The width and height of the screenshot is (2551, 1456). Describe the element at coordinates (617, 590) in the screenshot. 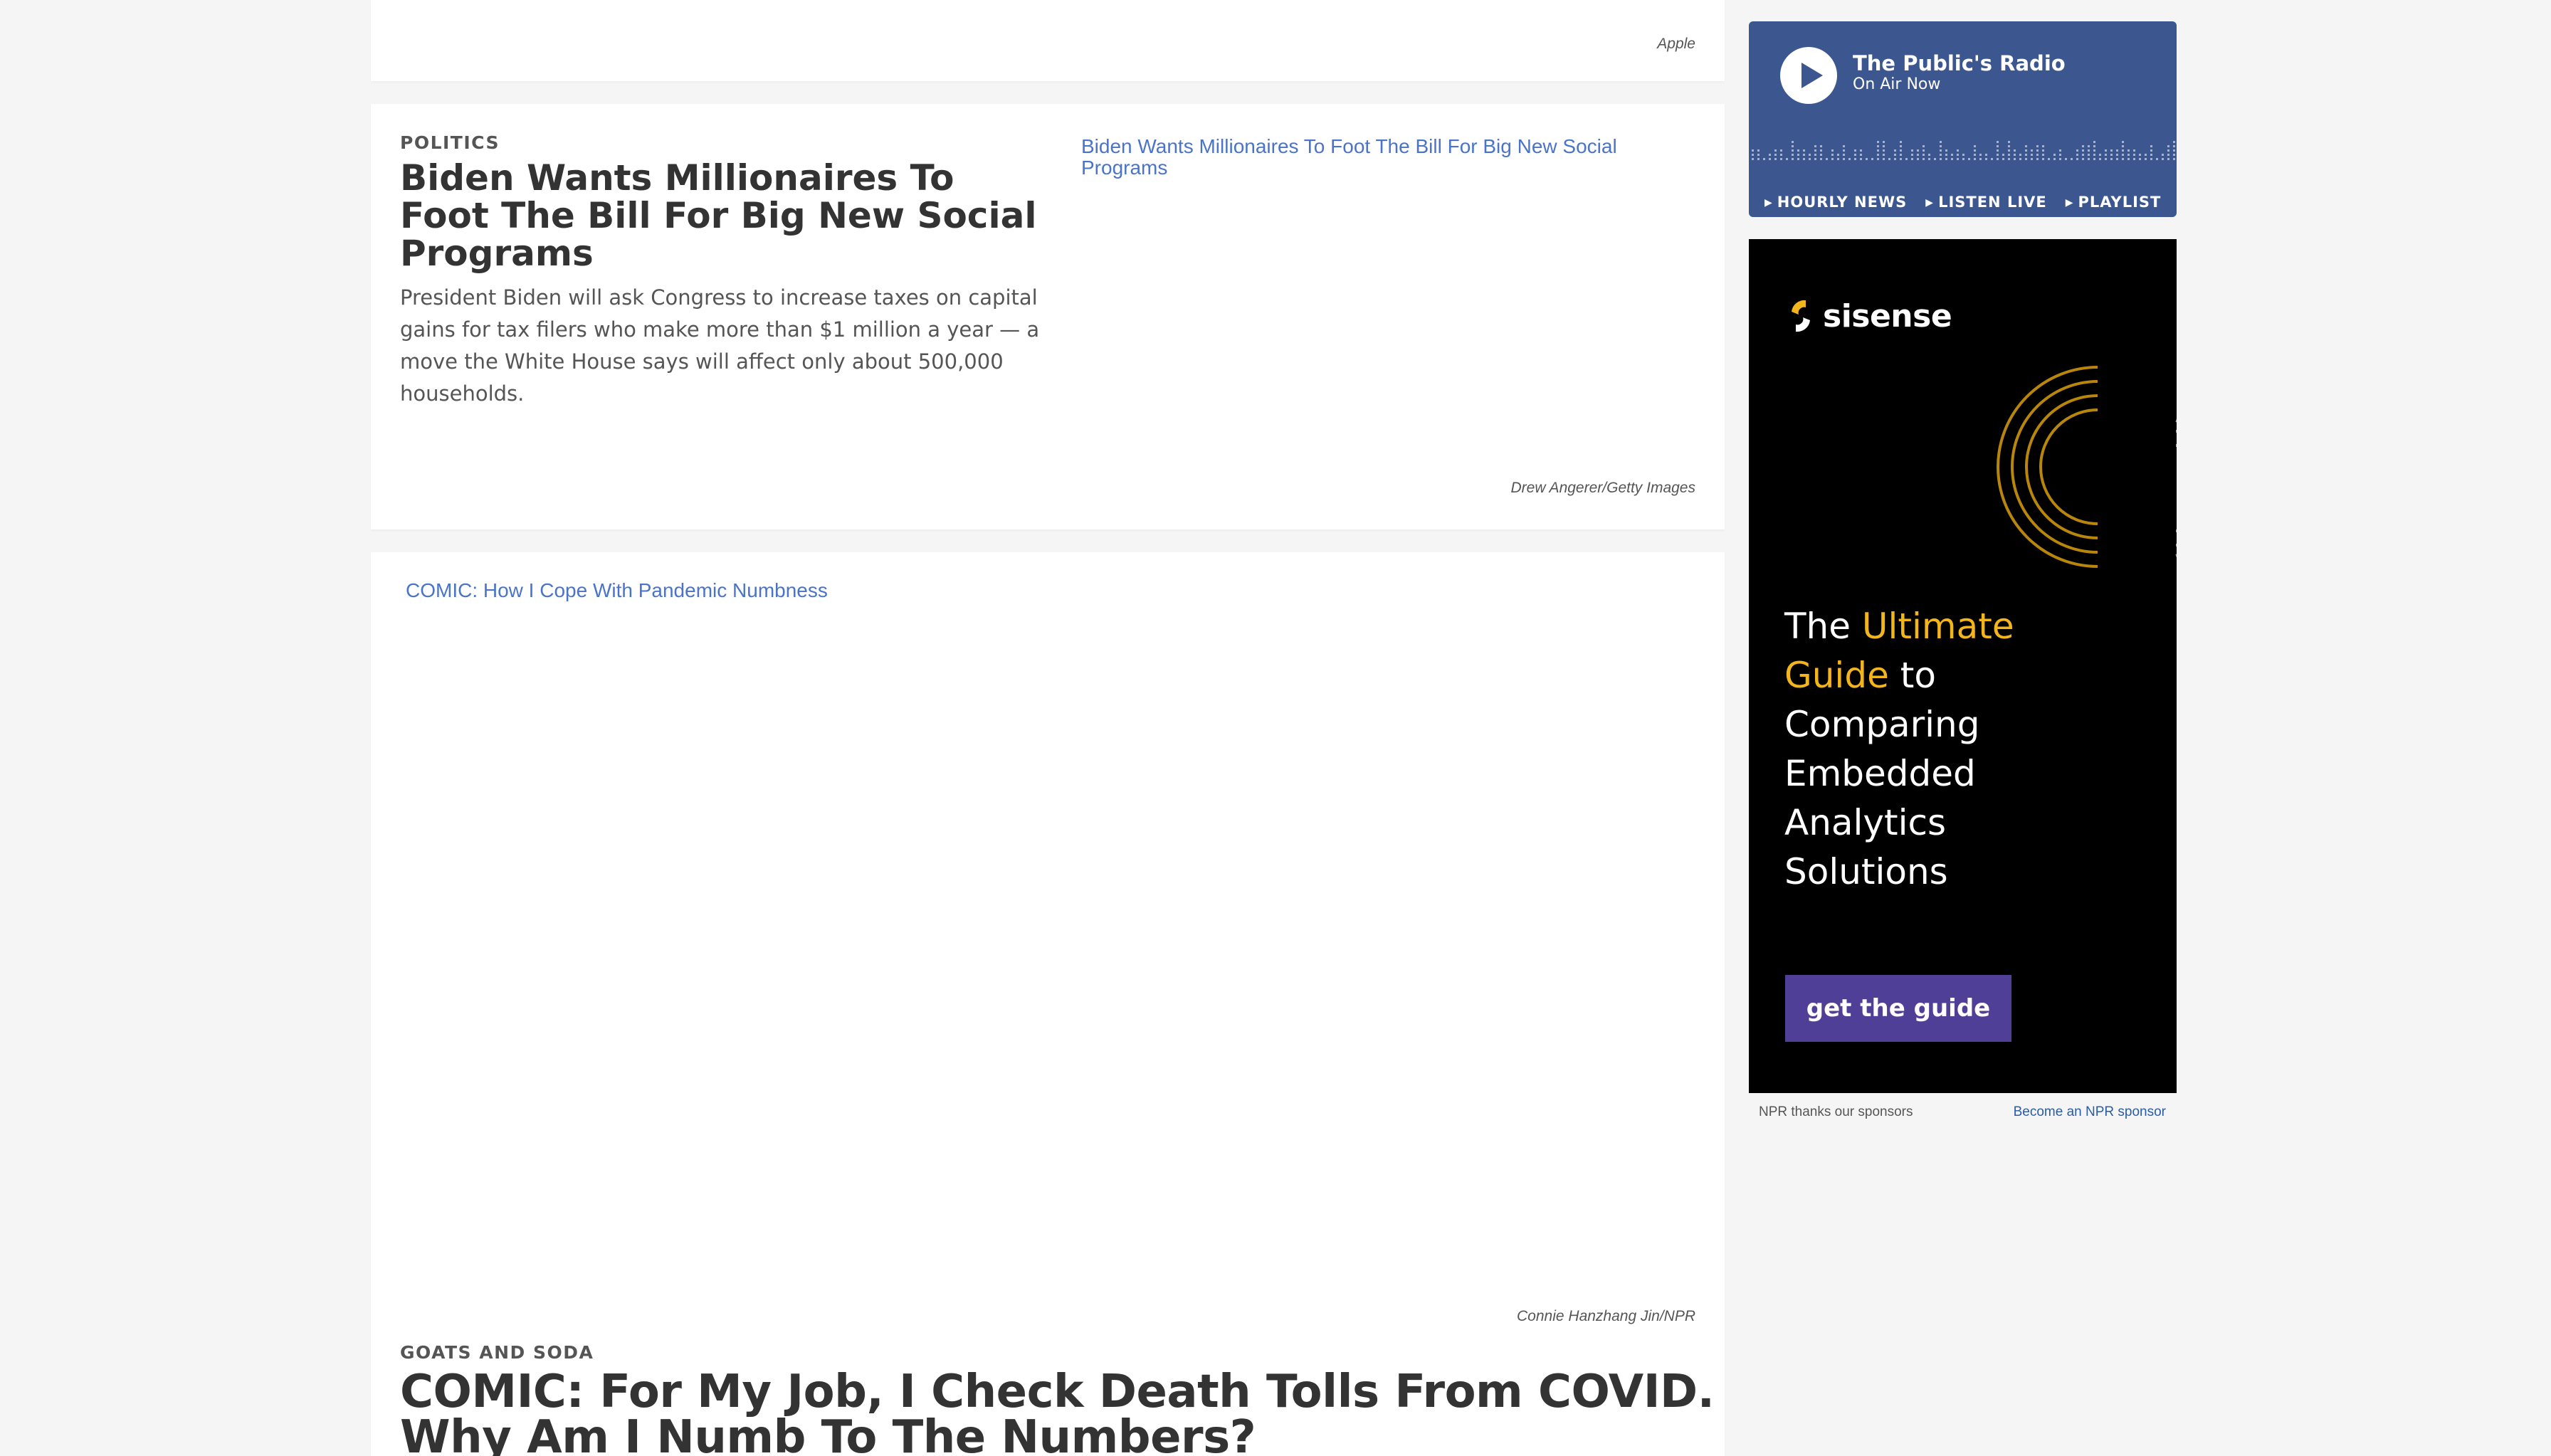

I see `story-image: COMIC: How I Cope With Pandemic Numbness` at that location.